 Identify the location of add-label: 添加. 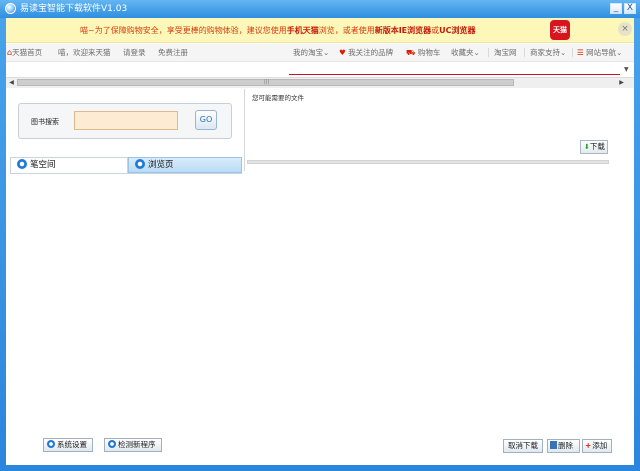
(600, 445).